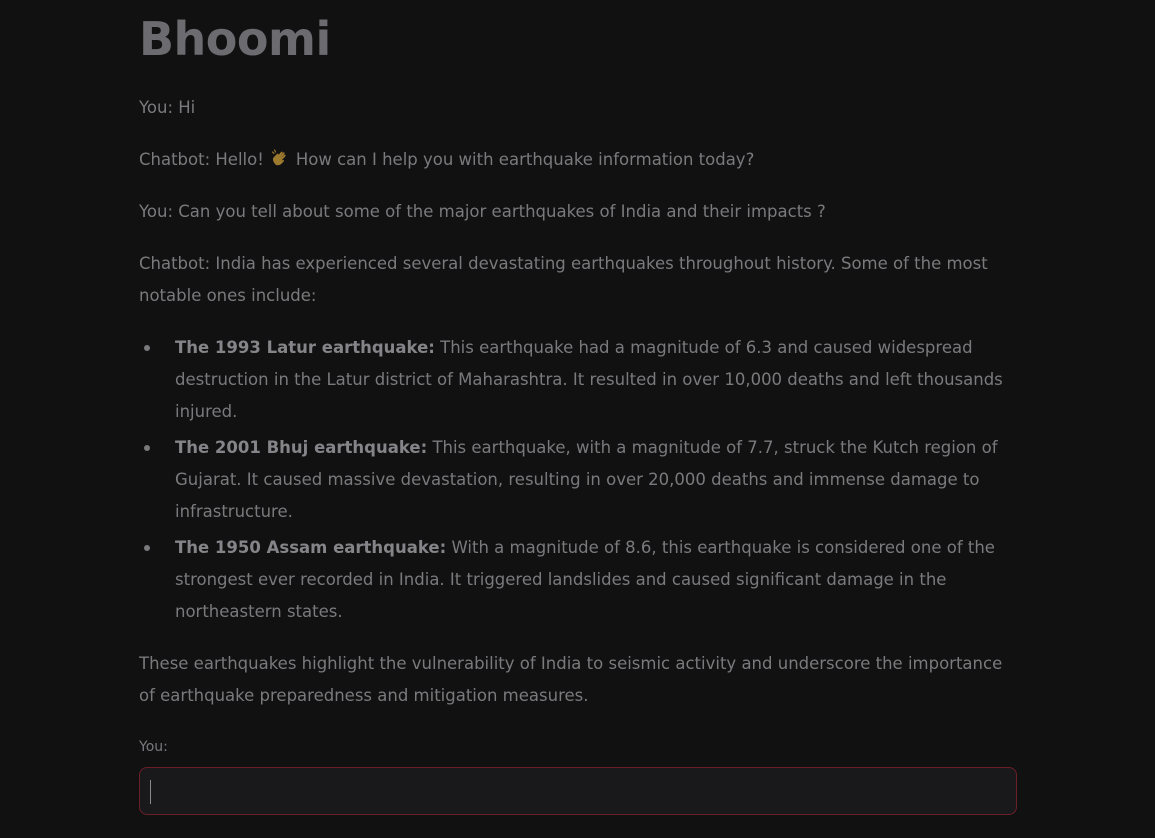 This screenshot has height=838, width=1155. I want to click on earthquake-name: The 1993 Latur earthquake:, so click(305, 347).